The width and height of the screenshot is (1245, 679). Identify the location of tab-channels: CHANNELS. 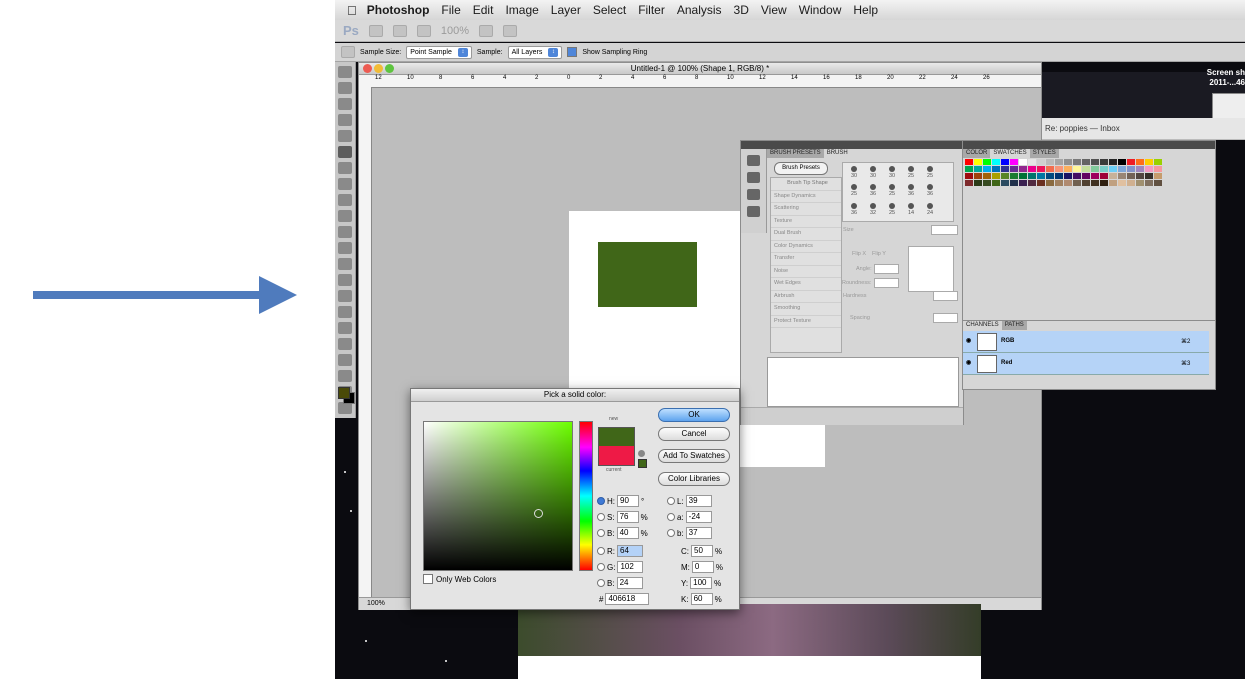
(982, 325).